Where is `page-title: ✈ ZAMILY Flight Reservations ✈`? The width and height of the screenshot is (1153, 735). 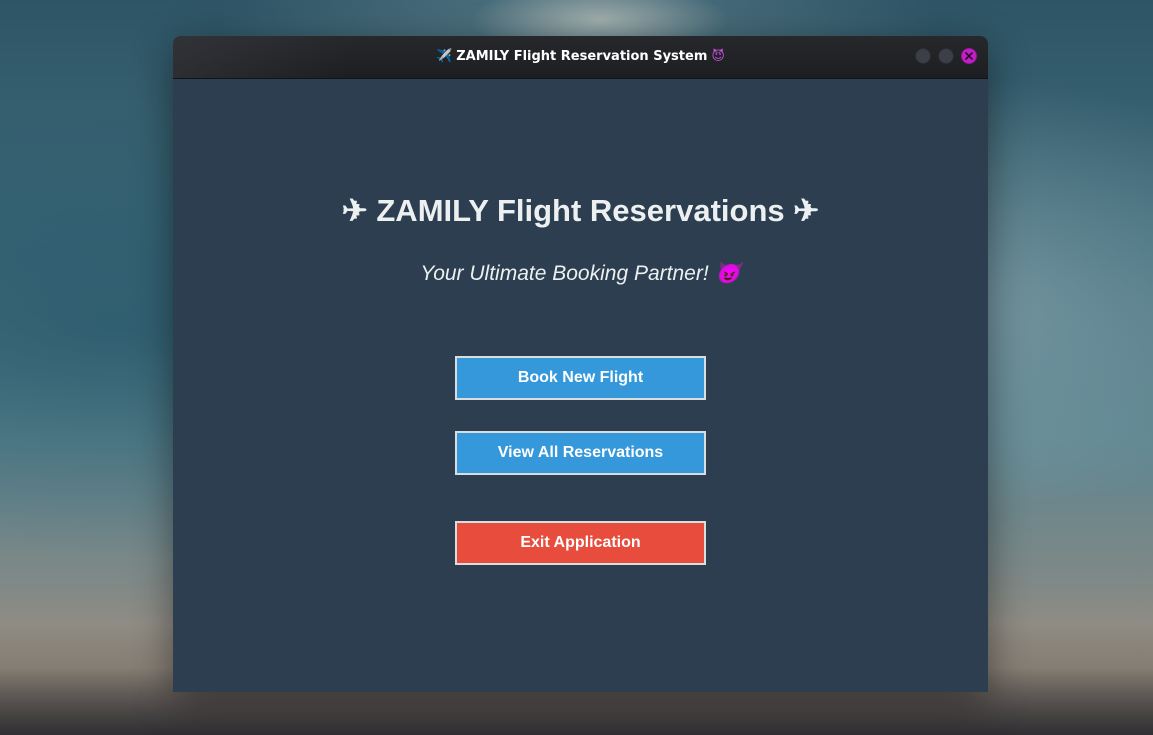
page-title: ✈ ZAMILY Flight Reservations ✈ is located at coordinates (580, 210).